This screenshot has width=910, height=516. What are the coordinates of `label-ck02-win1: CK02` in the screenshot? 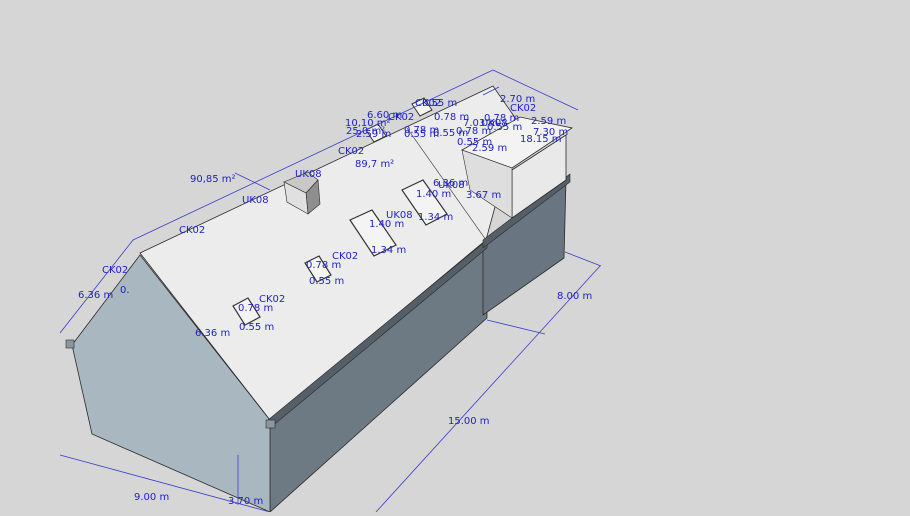 It's located at (272, 299).